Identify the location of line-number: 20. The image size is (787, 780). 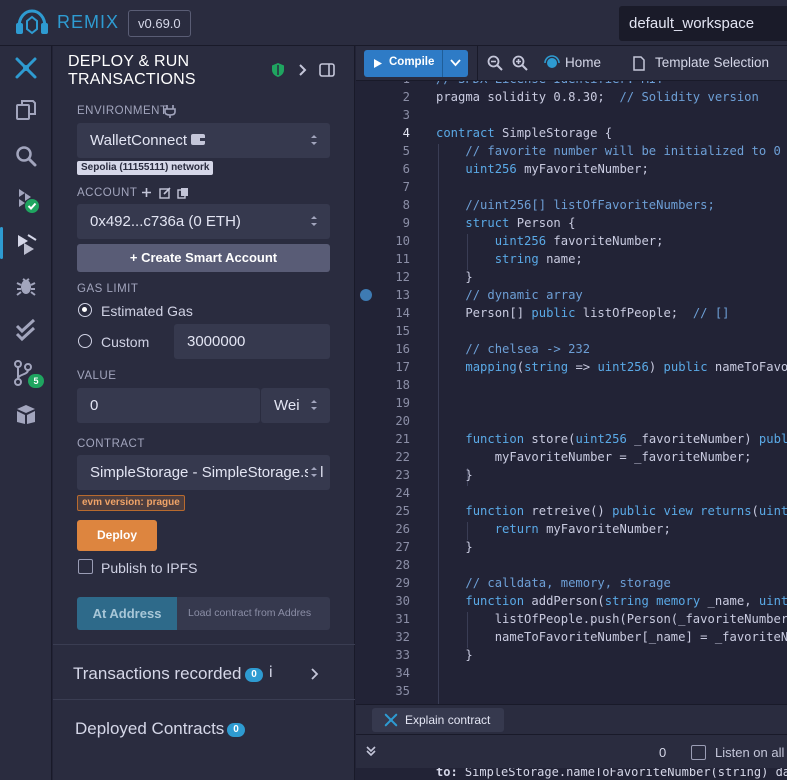
(402, 421).